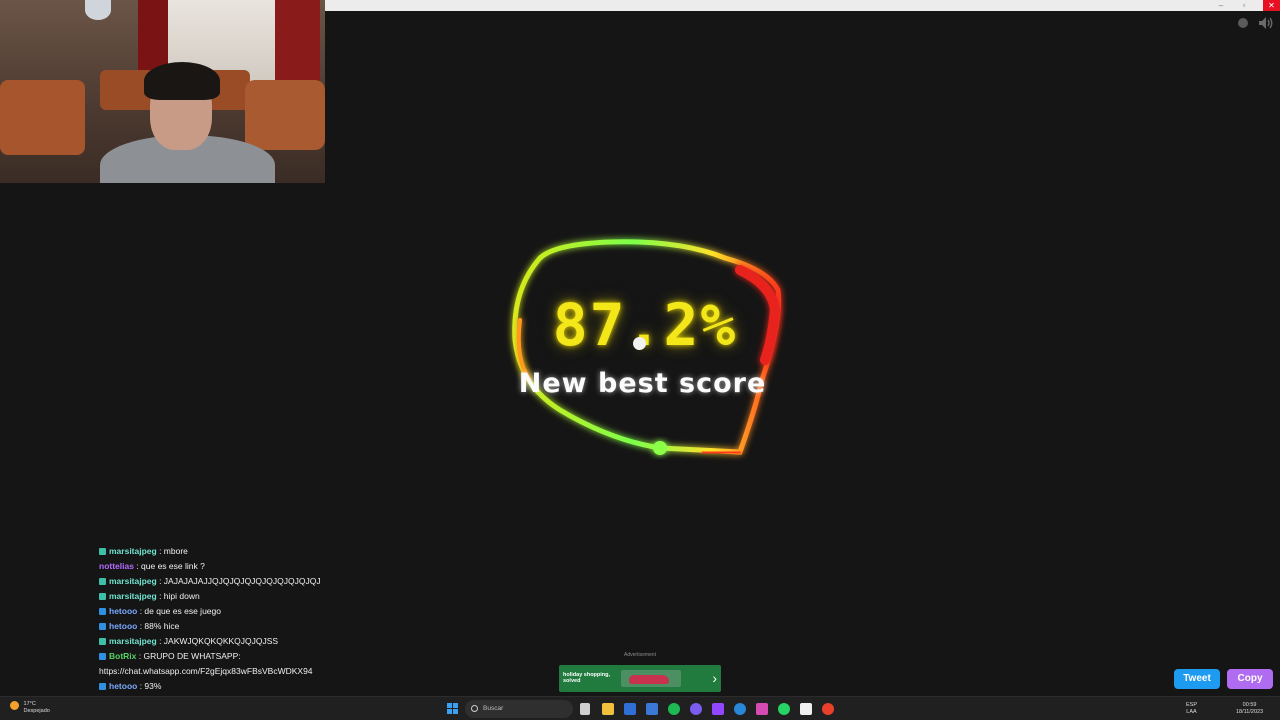 The height and width of the screenshot is (720, 1280). Describe the element at coordinates (238, 581) in the screenshot. I see `chat-text: : JAJAJAJAJJQJQJQJQJQJQJQJQJQJQJ` at that location.